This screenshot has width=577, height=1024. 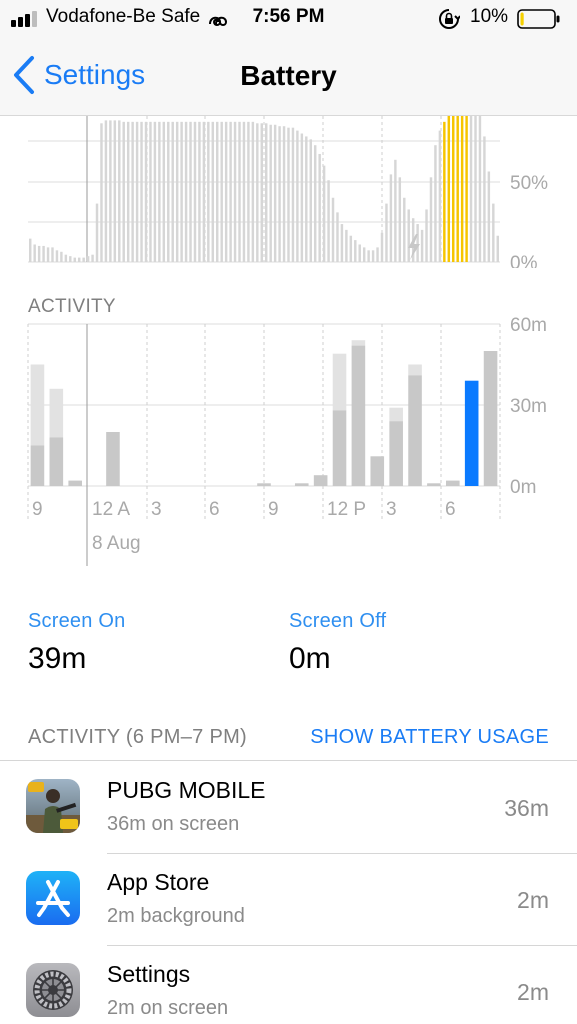 What do you see at coordinates (116, 543) in the screenshot?
I see `activity-date-label: 8 Aug` at bounding box center [116, 543].